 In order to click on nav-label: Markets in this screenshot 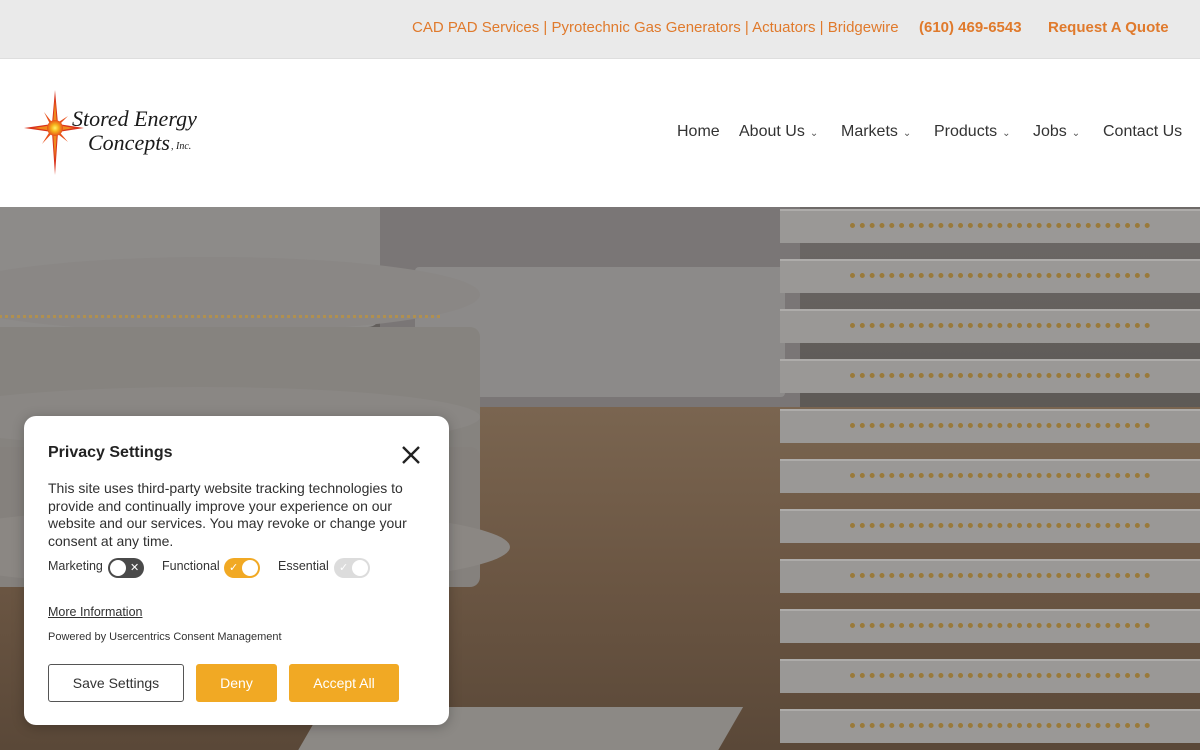, I will do `click(869, 131)`.